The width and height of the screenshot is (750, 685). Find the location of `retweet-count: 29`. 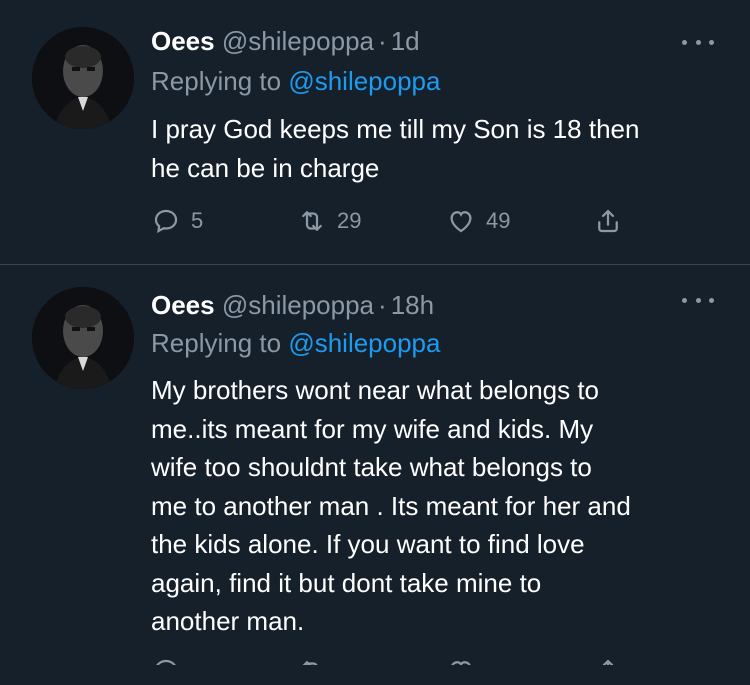

retweet-count: 29 is located at coordinates (349, 220).